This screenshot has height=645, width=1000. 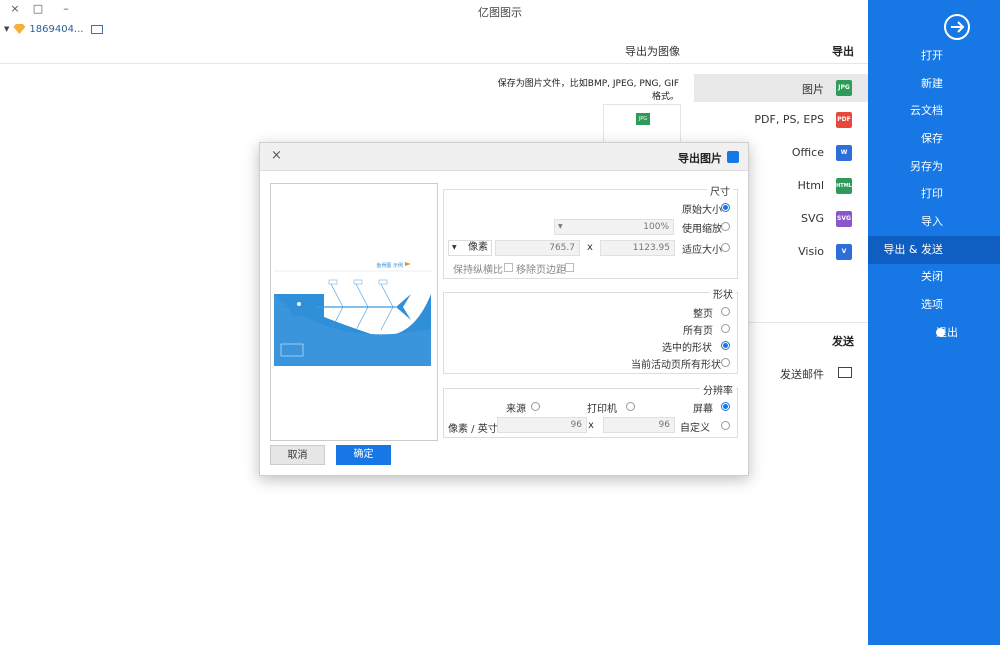 What do you see at coordinates (19, 29) in the screenshot?
I see `vip-gem-icon` at bounding box center [19, 29].